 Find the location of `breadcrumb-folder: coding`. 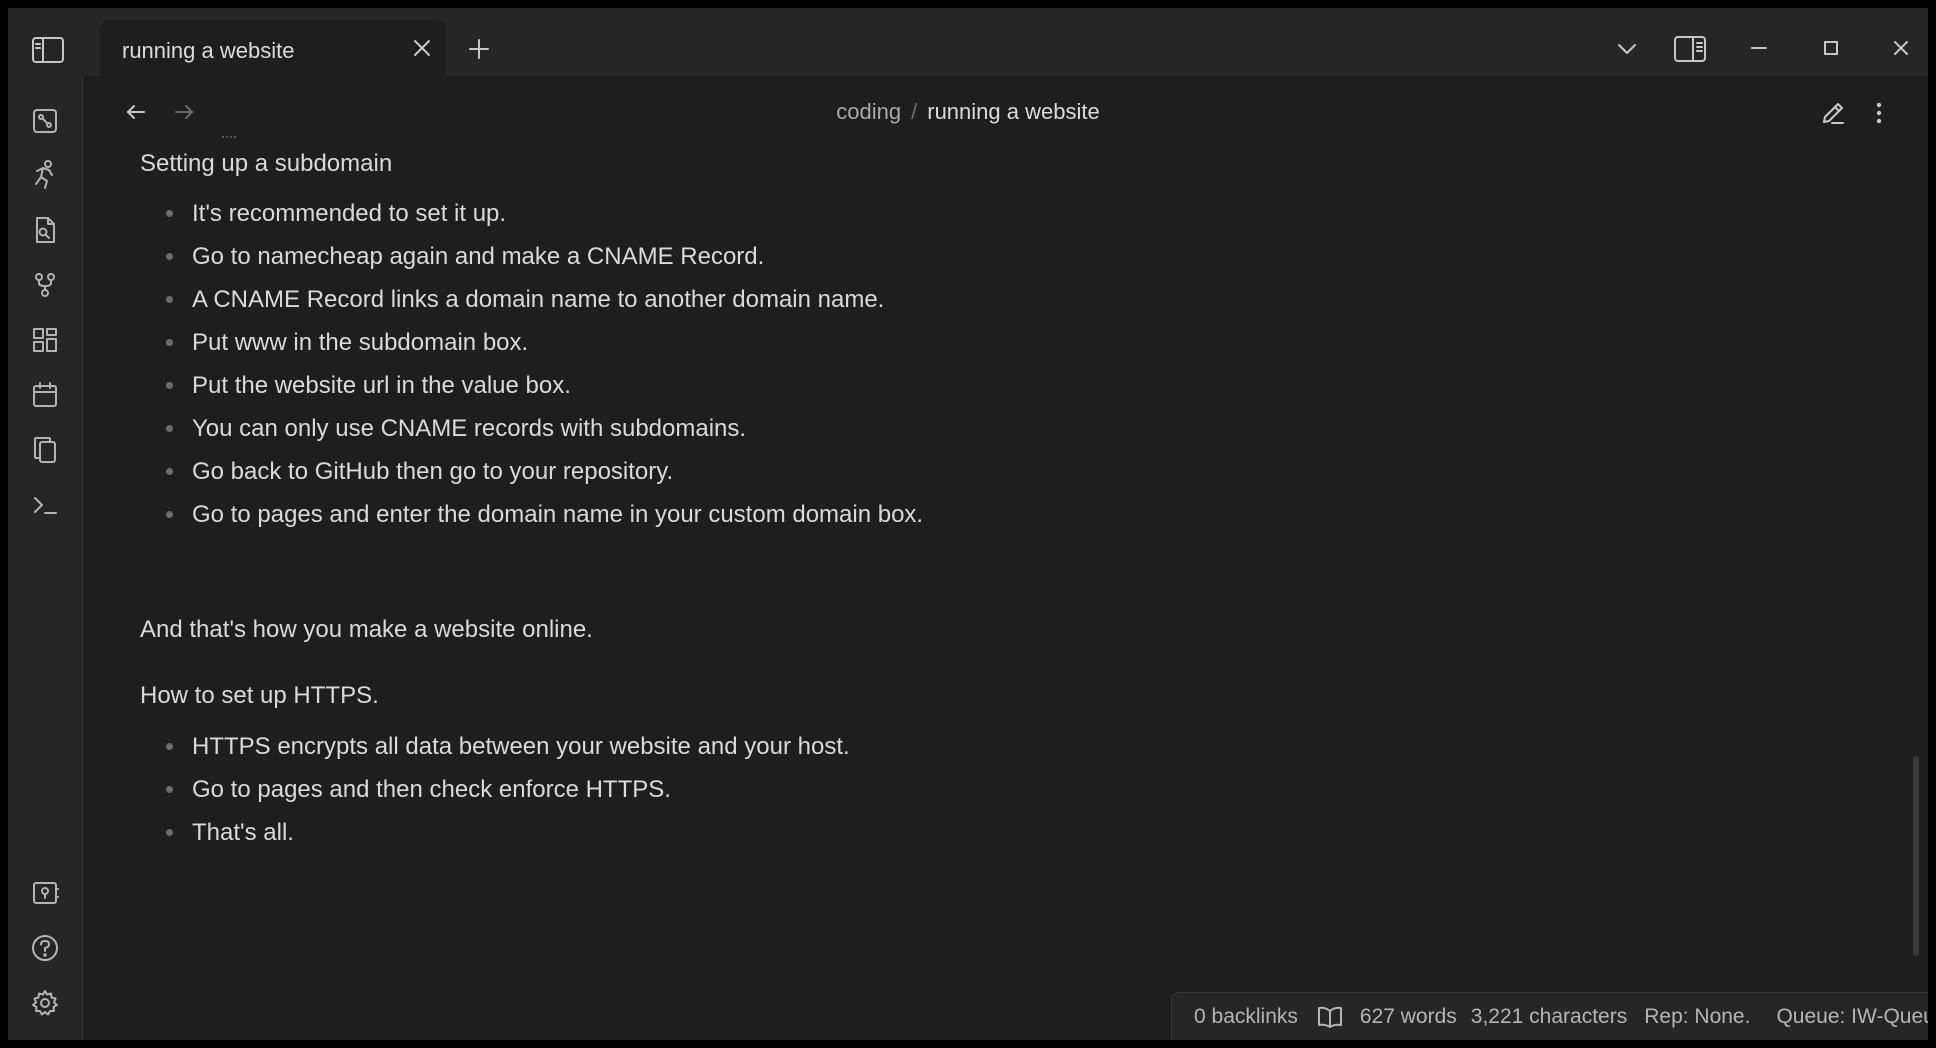

breadcrumb-folder: coding is located at coordinates (868, 111).